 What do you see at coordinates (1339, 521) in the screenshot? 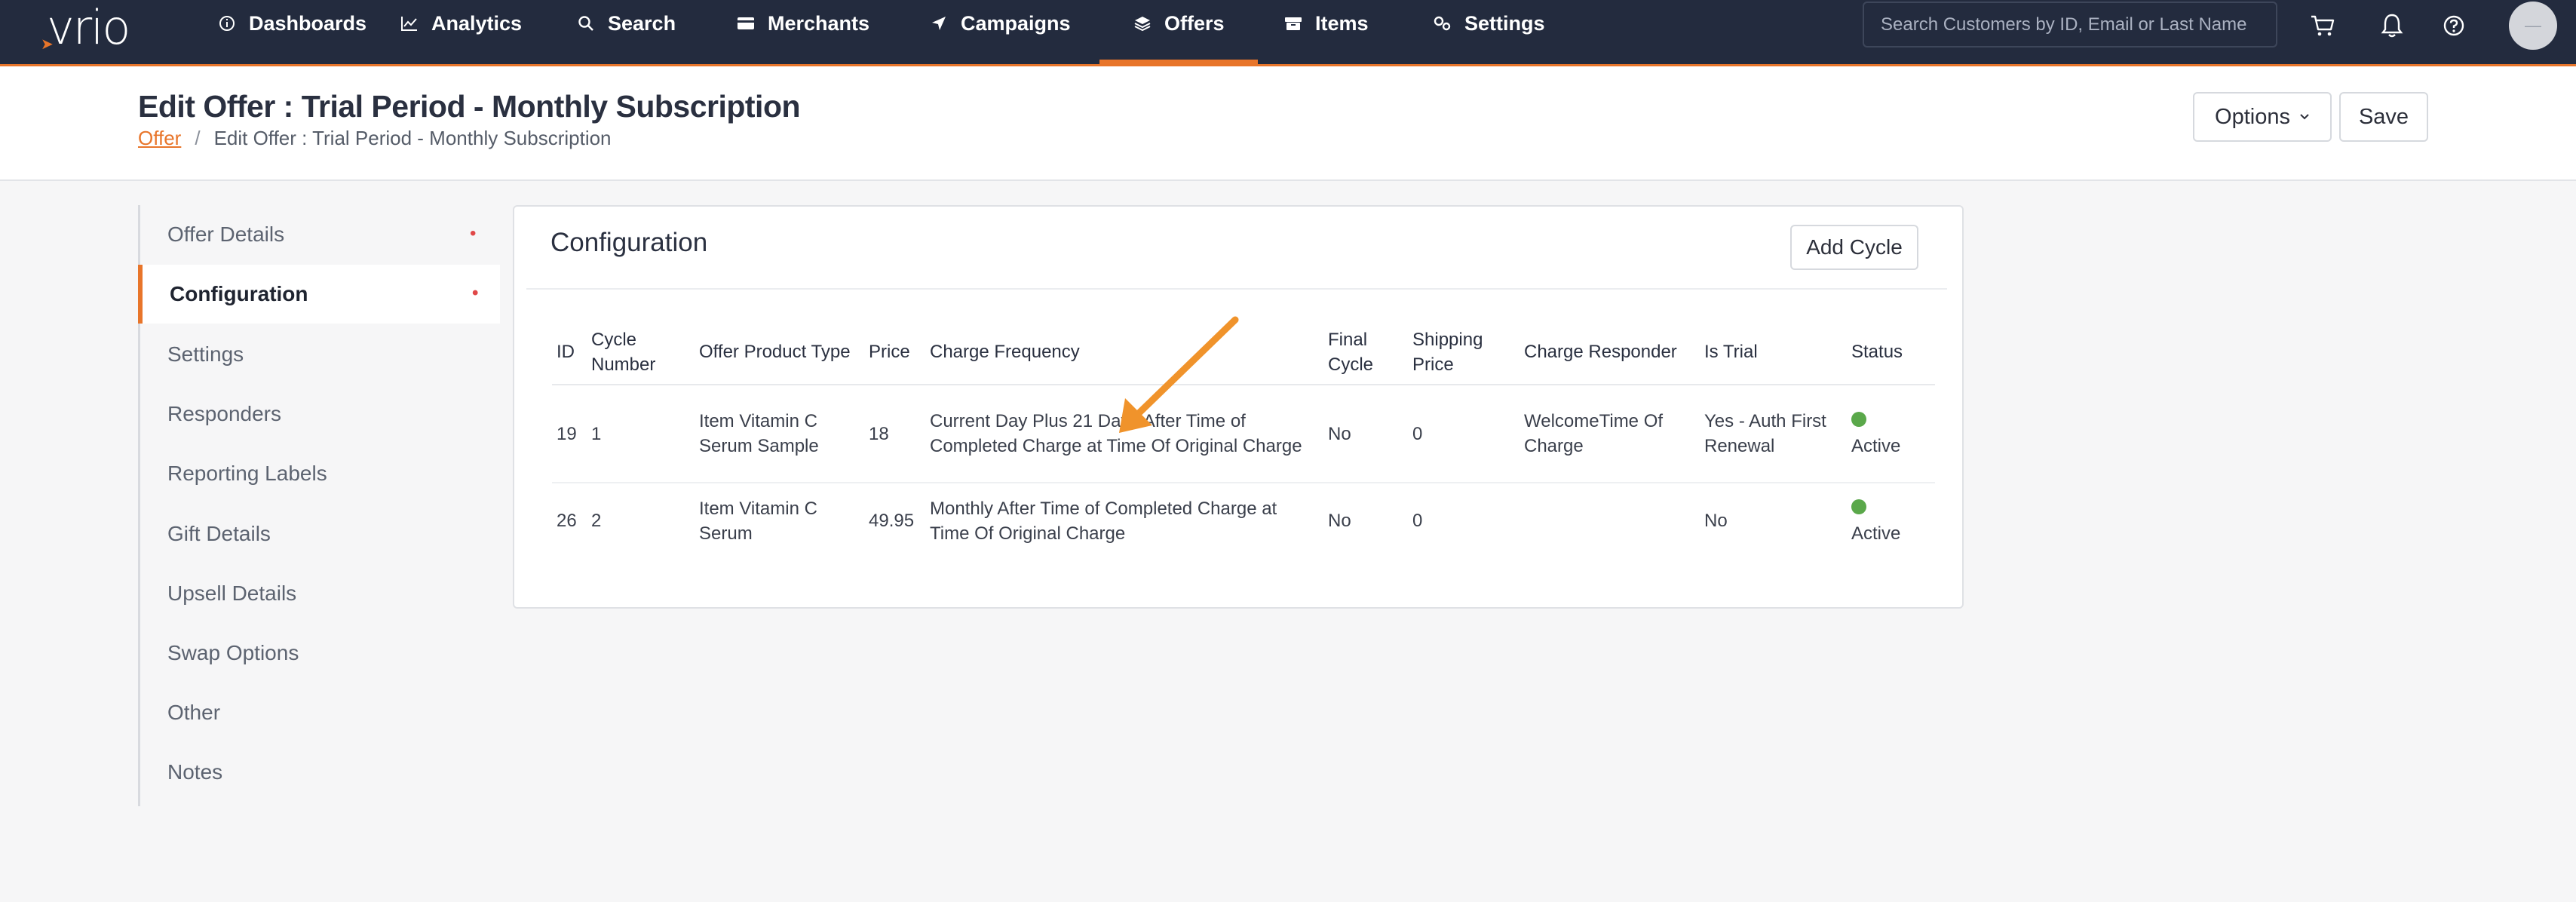
I see `cell-final-cycle: No` at bounding box center [1339, 521].